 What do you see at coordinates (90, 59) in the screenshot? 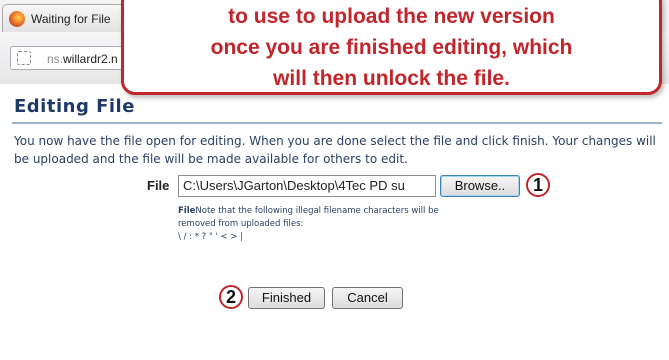
I see `url-host: willardr2.n` at bounding box center [90, 59].